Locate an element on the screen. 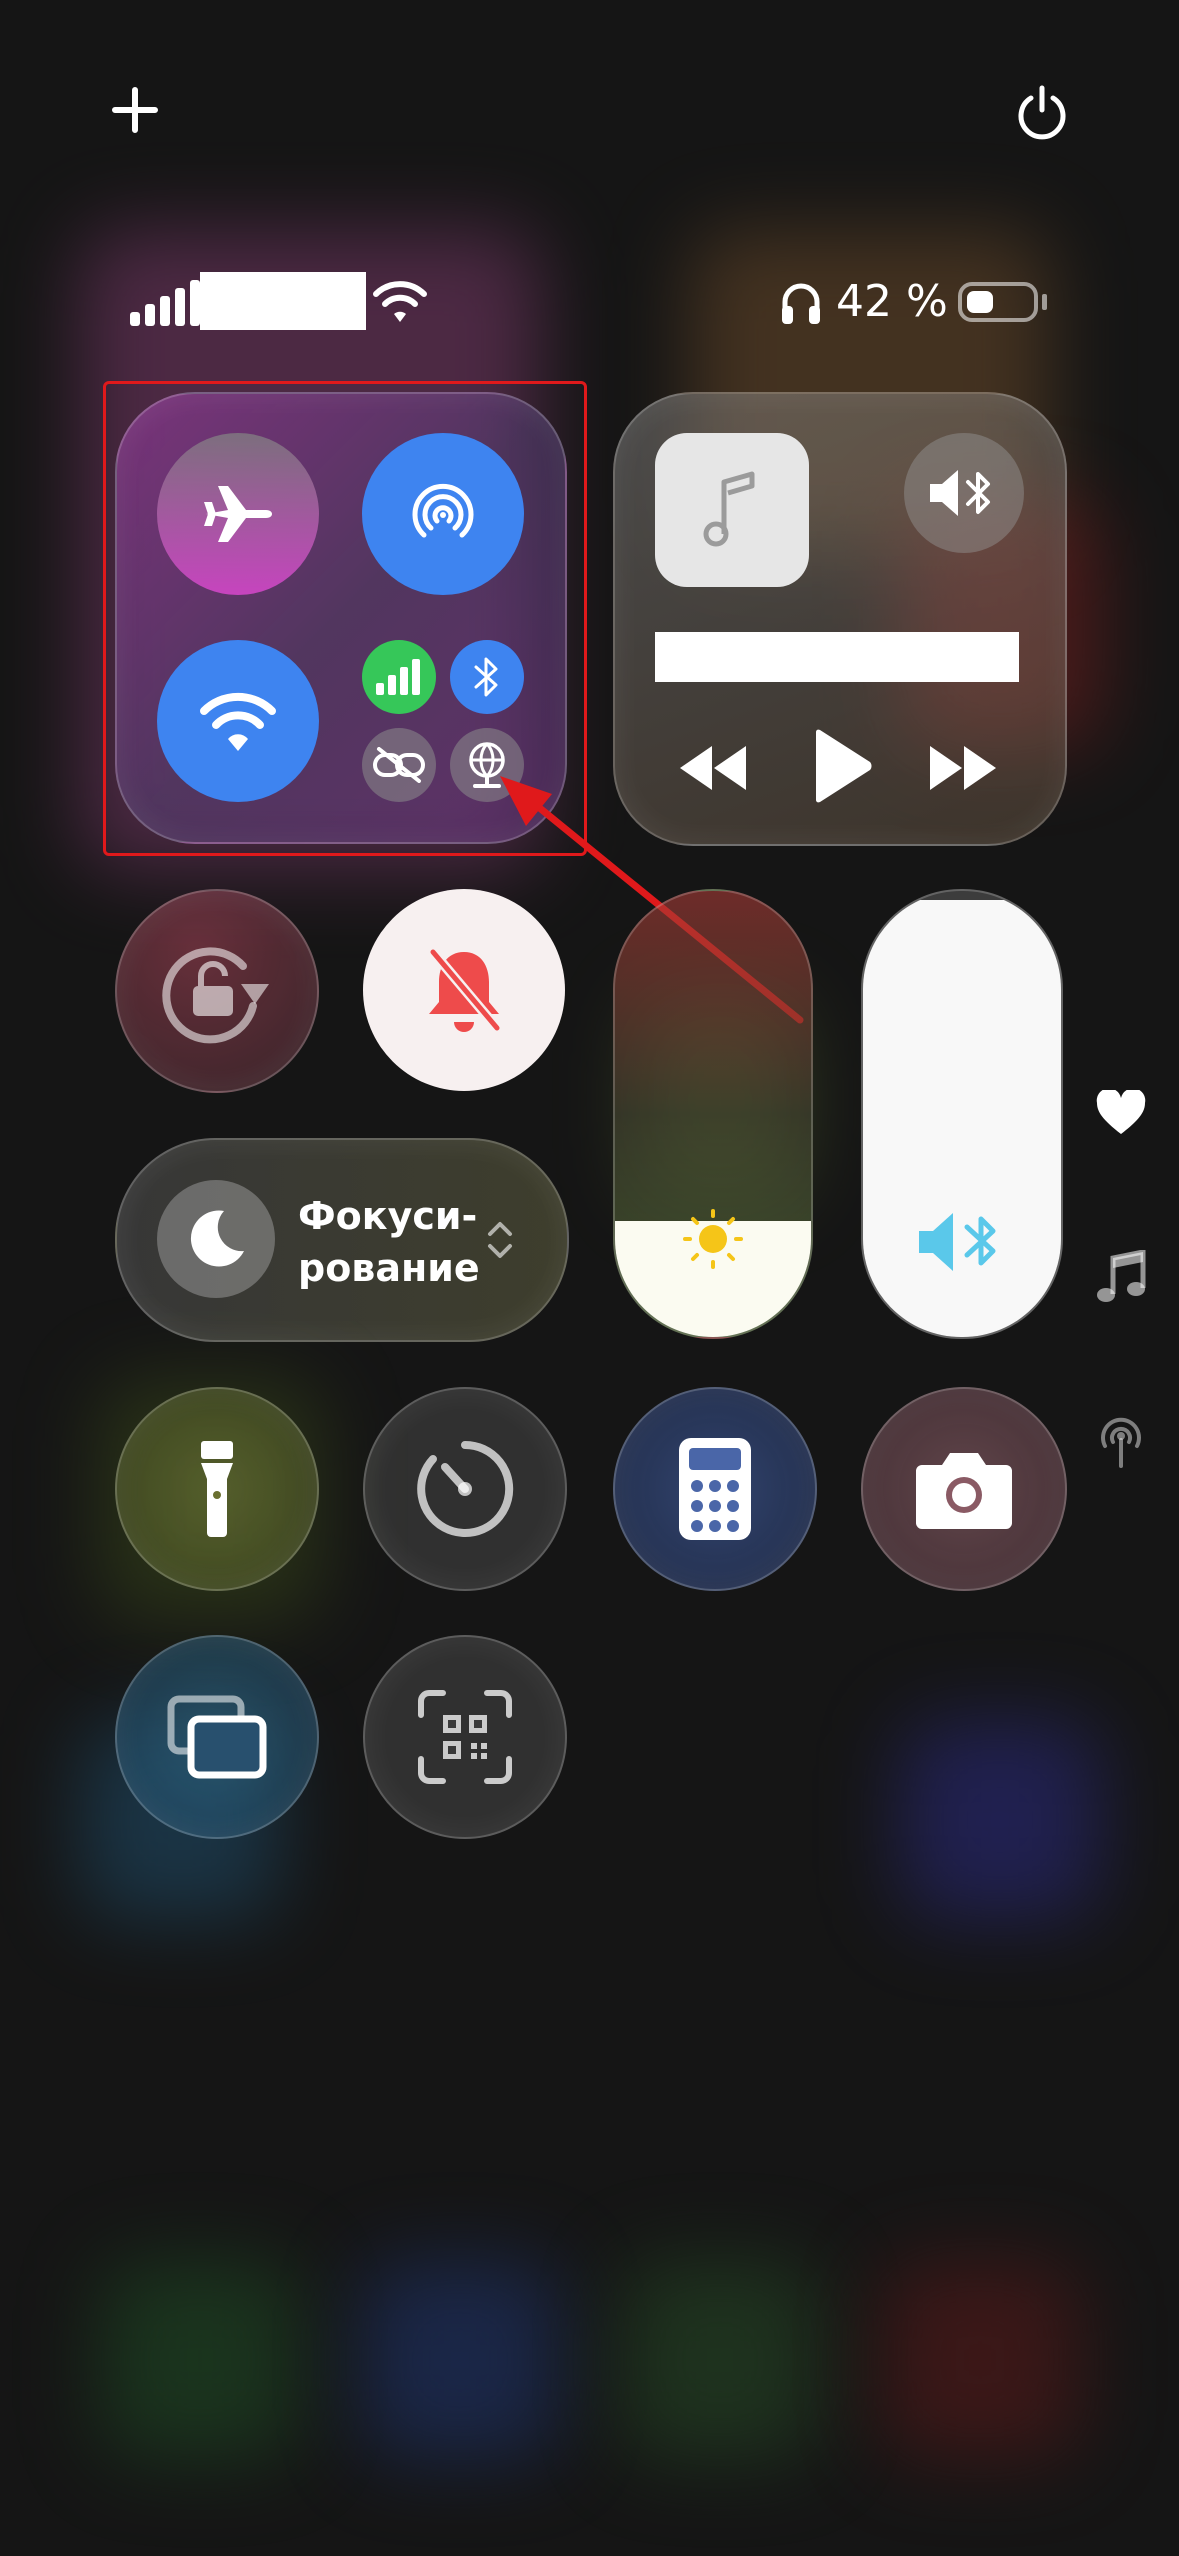 This screenshot has width=1179, height=2556. bluetooth-toggle is located at coordinates (487, 677).